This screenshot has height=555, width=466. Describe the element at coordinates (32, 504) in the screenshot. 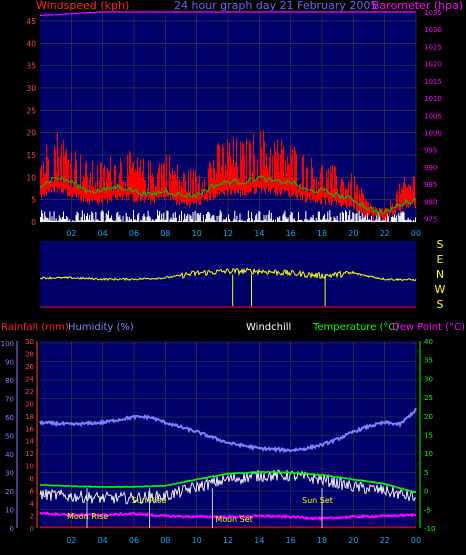

I see `rain-tick-label: 4` at that location.